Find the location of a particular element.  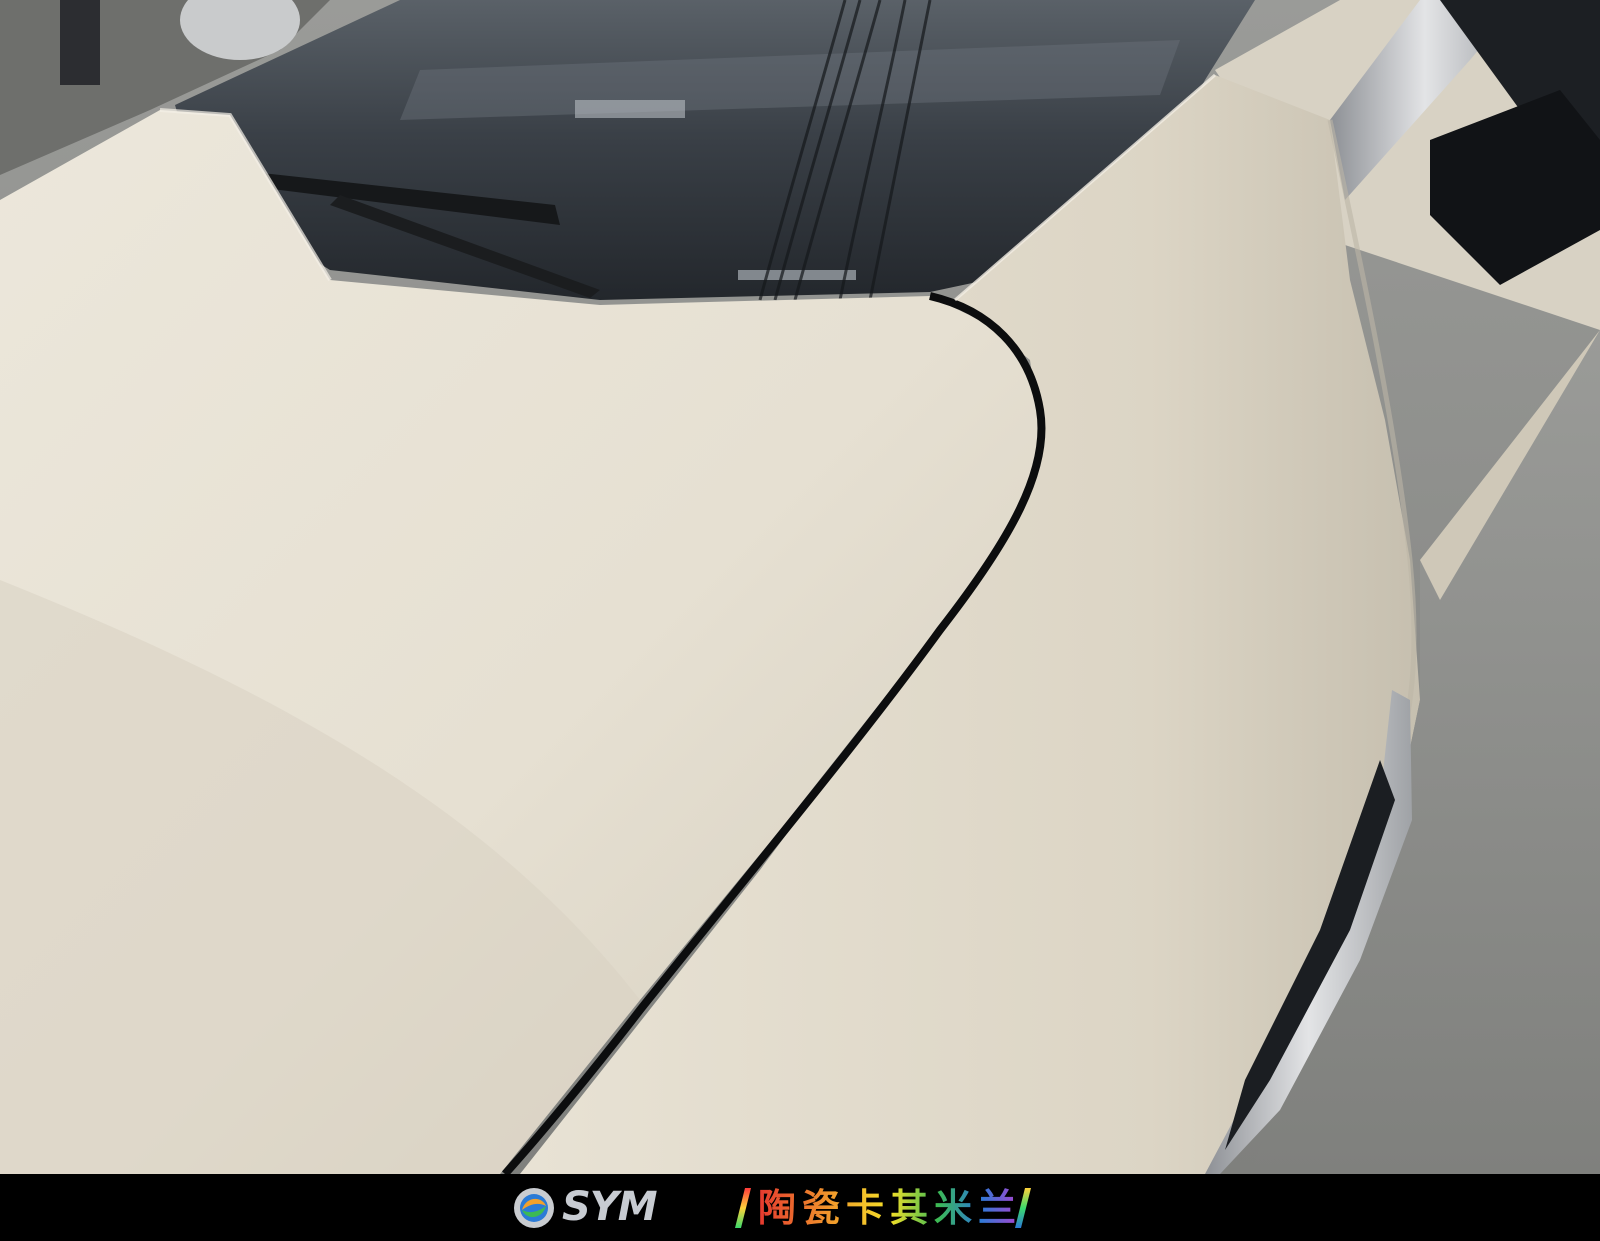

brand-logo-text: SYM is located at coordinates (610, 1207).